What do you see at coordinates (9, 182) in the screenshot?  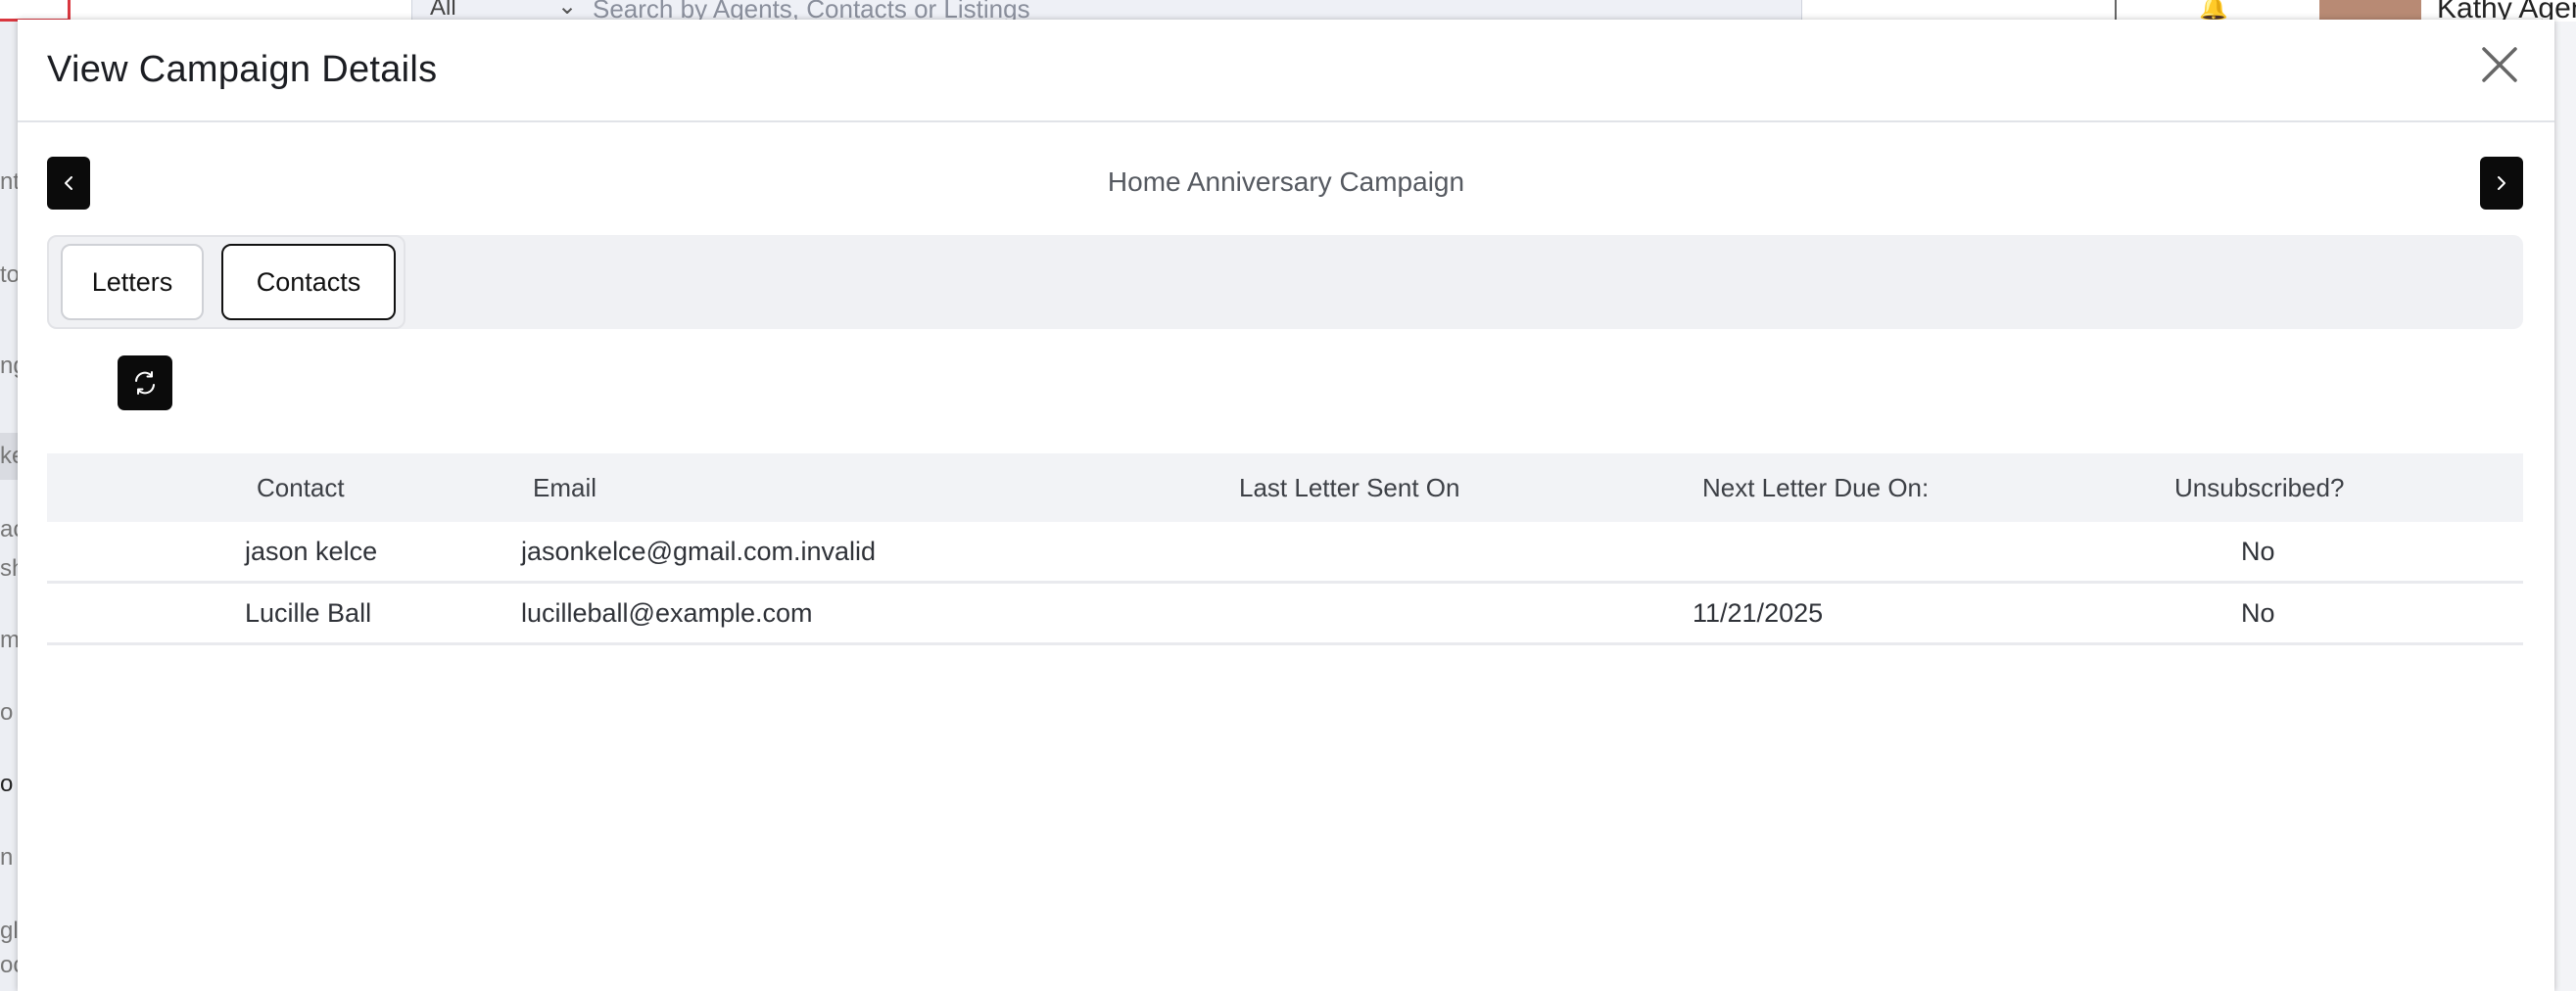 I see `sidebar-item: nt` at bounding box center [9, 182].